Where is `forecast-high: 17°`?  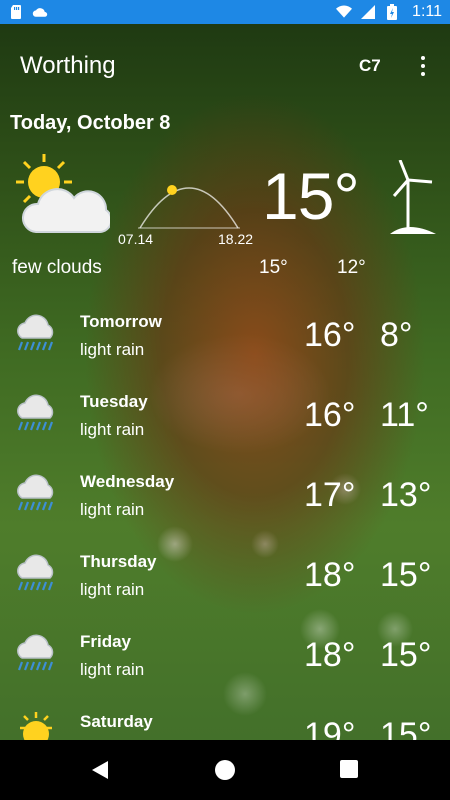
forecast-high: 17° is located at coordinates (330, 495).